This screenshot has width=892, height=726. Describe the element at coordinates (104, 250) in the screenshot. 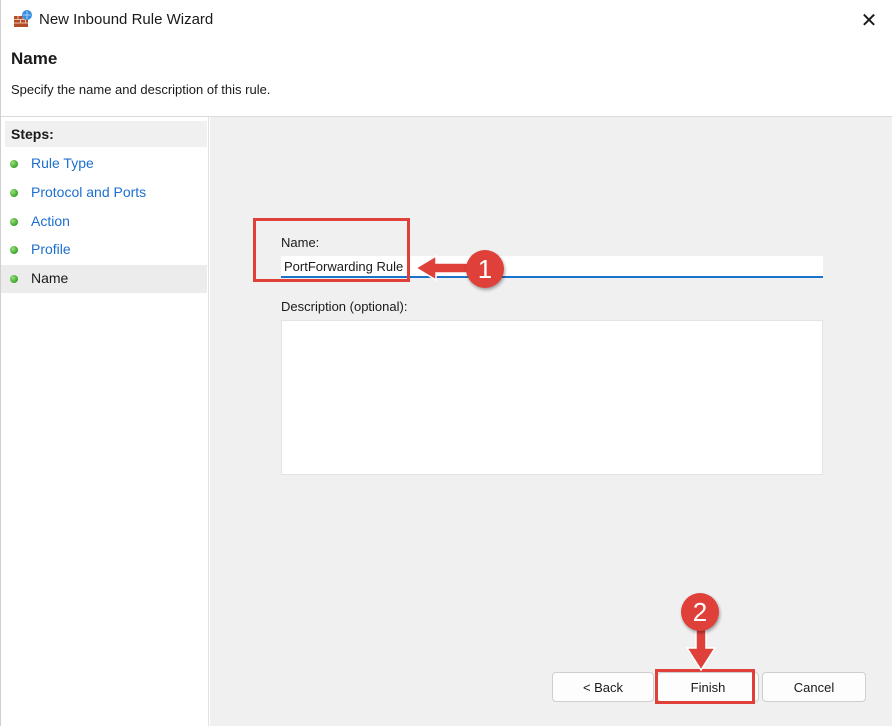

I see `step-profile: Profile` at that location.